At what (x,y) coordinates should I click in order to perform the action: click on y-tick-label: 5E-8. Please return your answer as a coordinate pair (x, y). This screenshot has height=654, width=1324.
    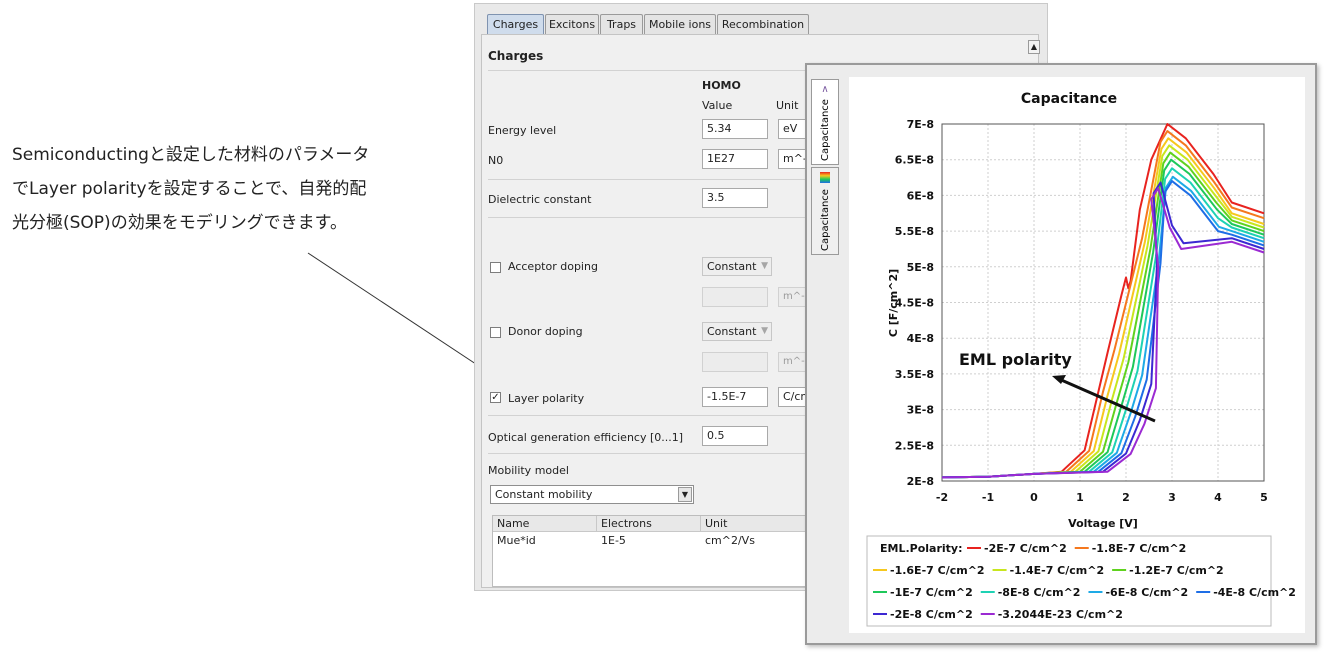
    Looking at the image, I should click on (920, 267).